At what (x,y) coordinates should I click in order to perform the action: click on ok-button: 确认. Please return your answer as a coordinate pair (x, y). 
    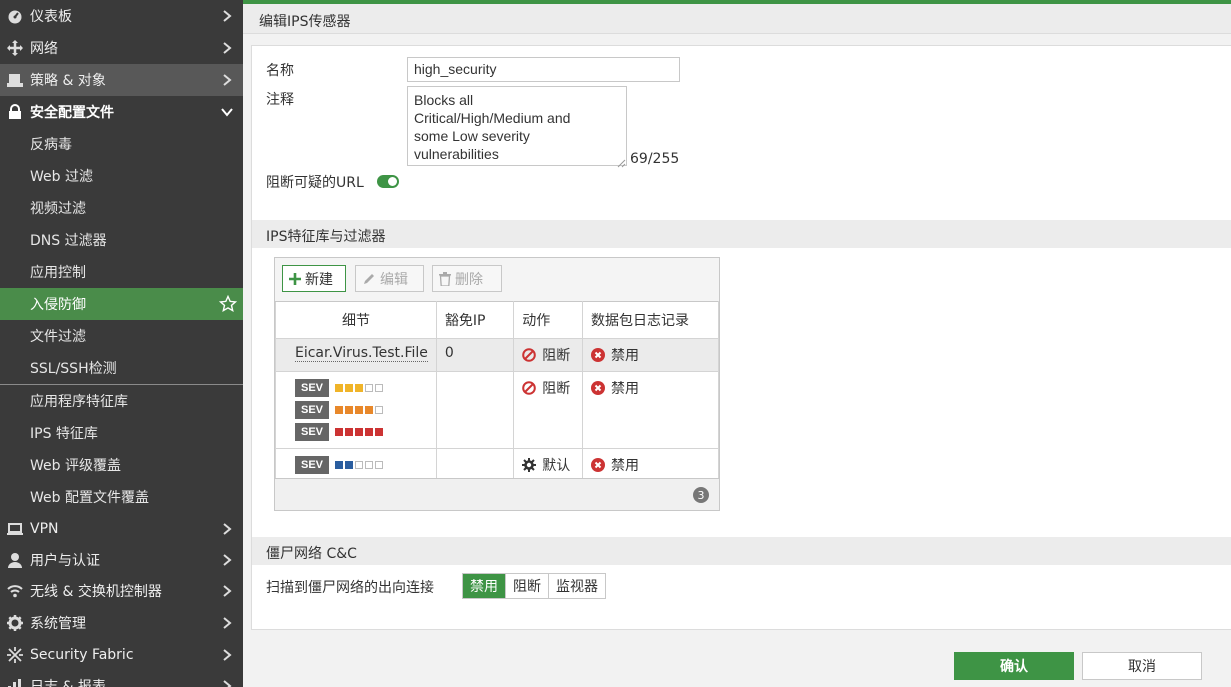
    Looking at the image, I should click on (1014, 666).